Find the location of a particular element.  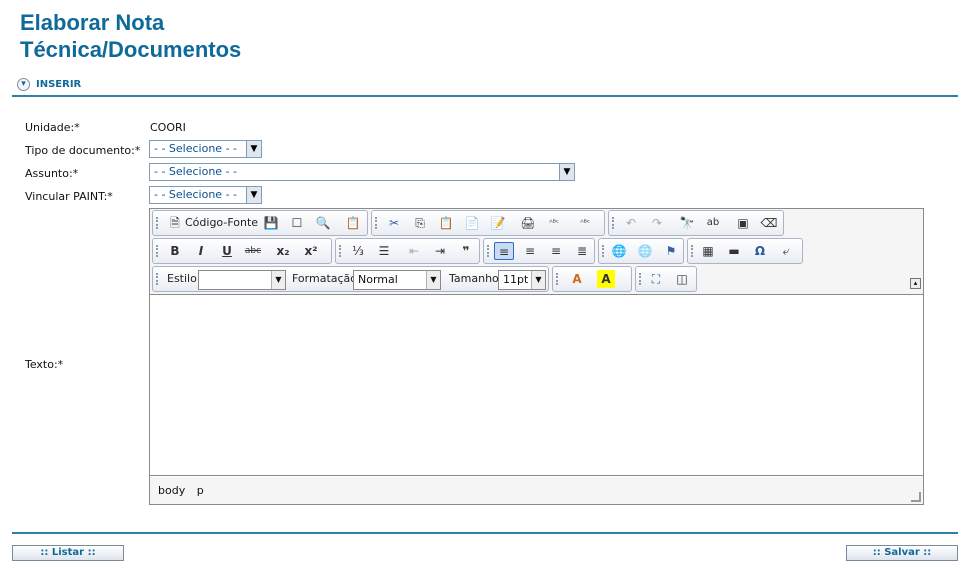

section-header-inserir: ▾ INSERIR is located at coordinates (485, 87).